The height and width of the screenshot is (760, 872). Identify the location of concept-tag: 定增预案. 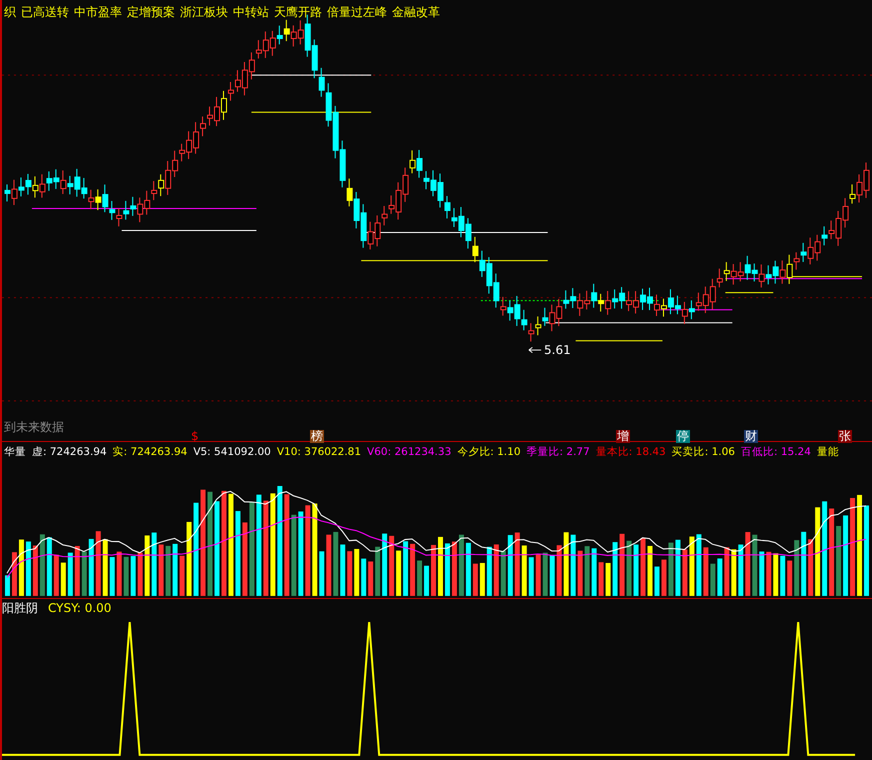
(151, 12).